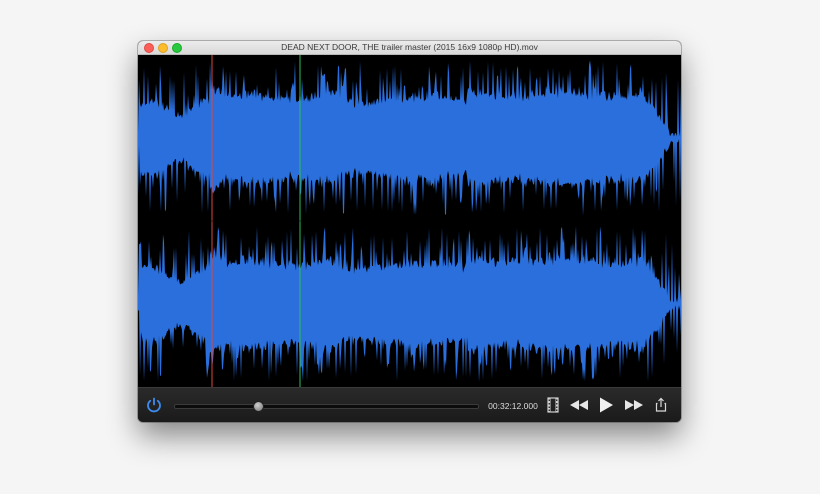  I want to click on rewind-icon, so click(579, 405).